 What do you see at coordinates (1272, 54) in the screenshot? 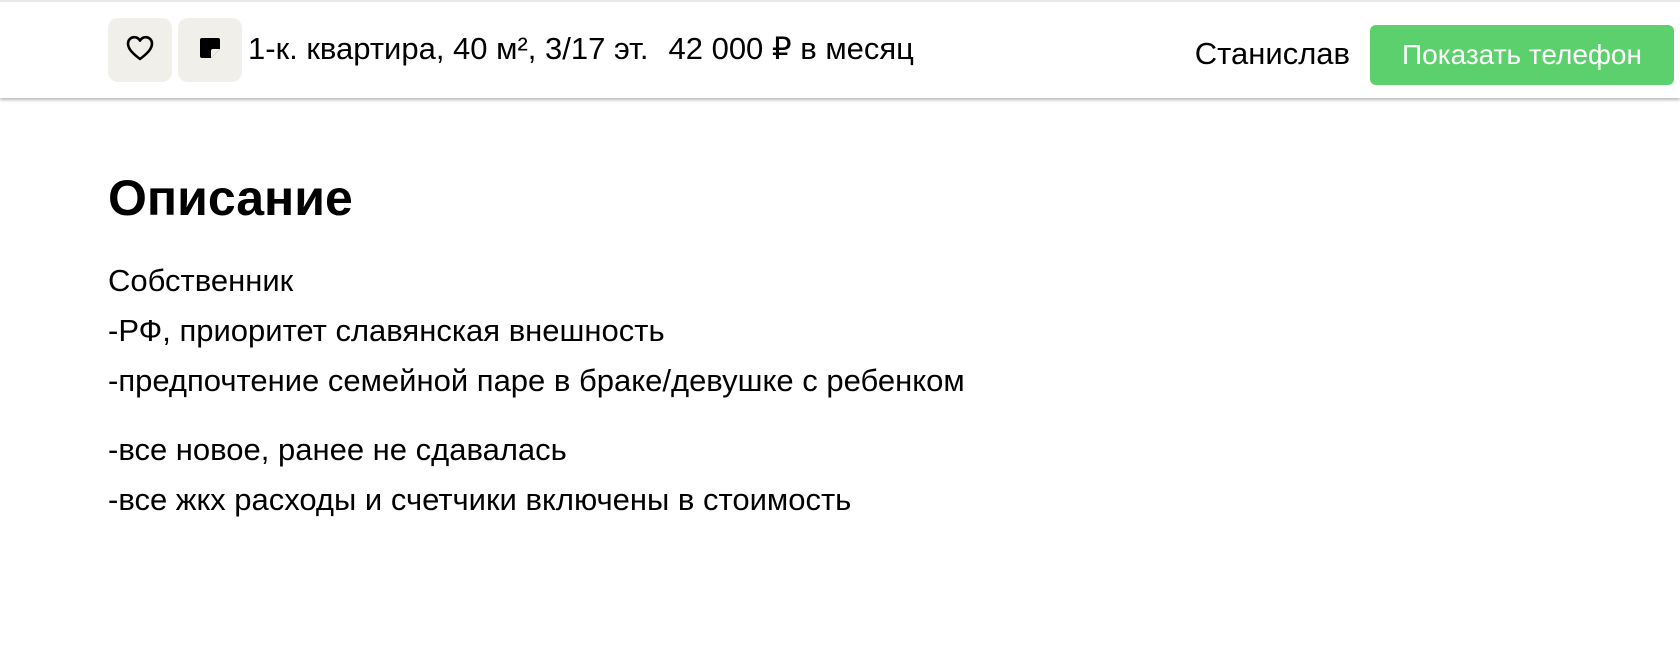
I see `seller-name-link: Станислав` at bounding box center [1272, 54].